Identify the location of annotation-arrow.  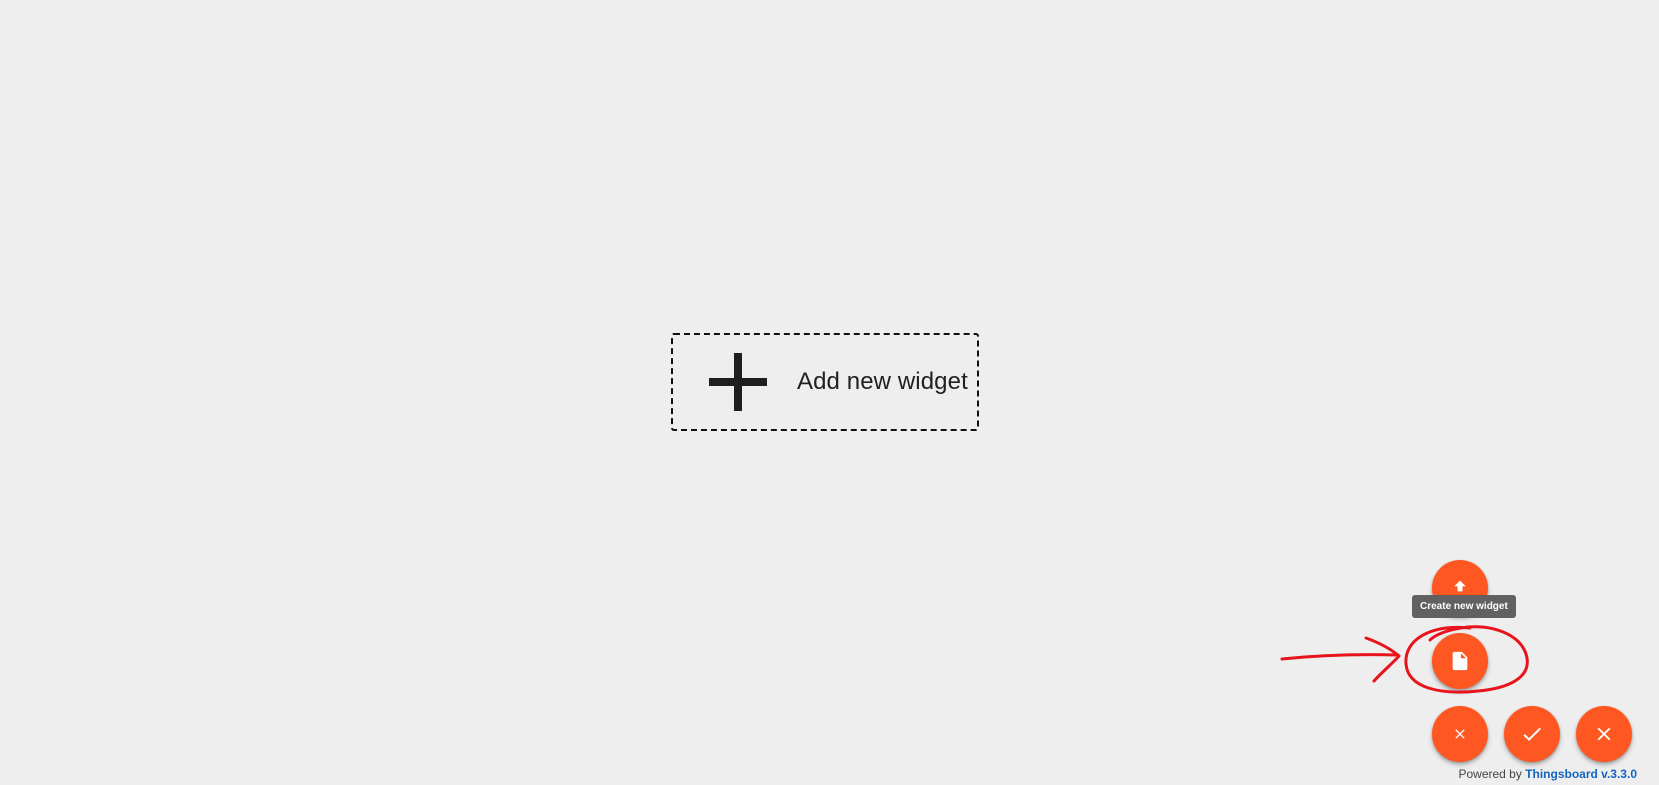
(1340, 659).